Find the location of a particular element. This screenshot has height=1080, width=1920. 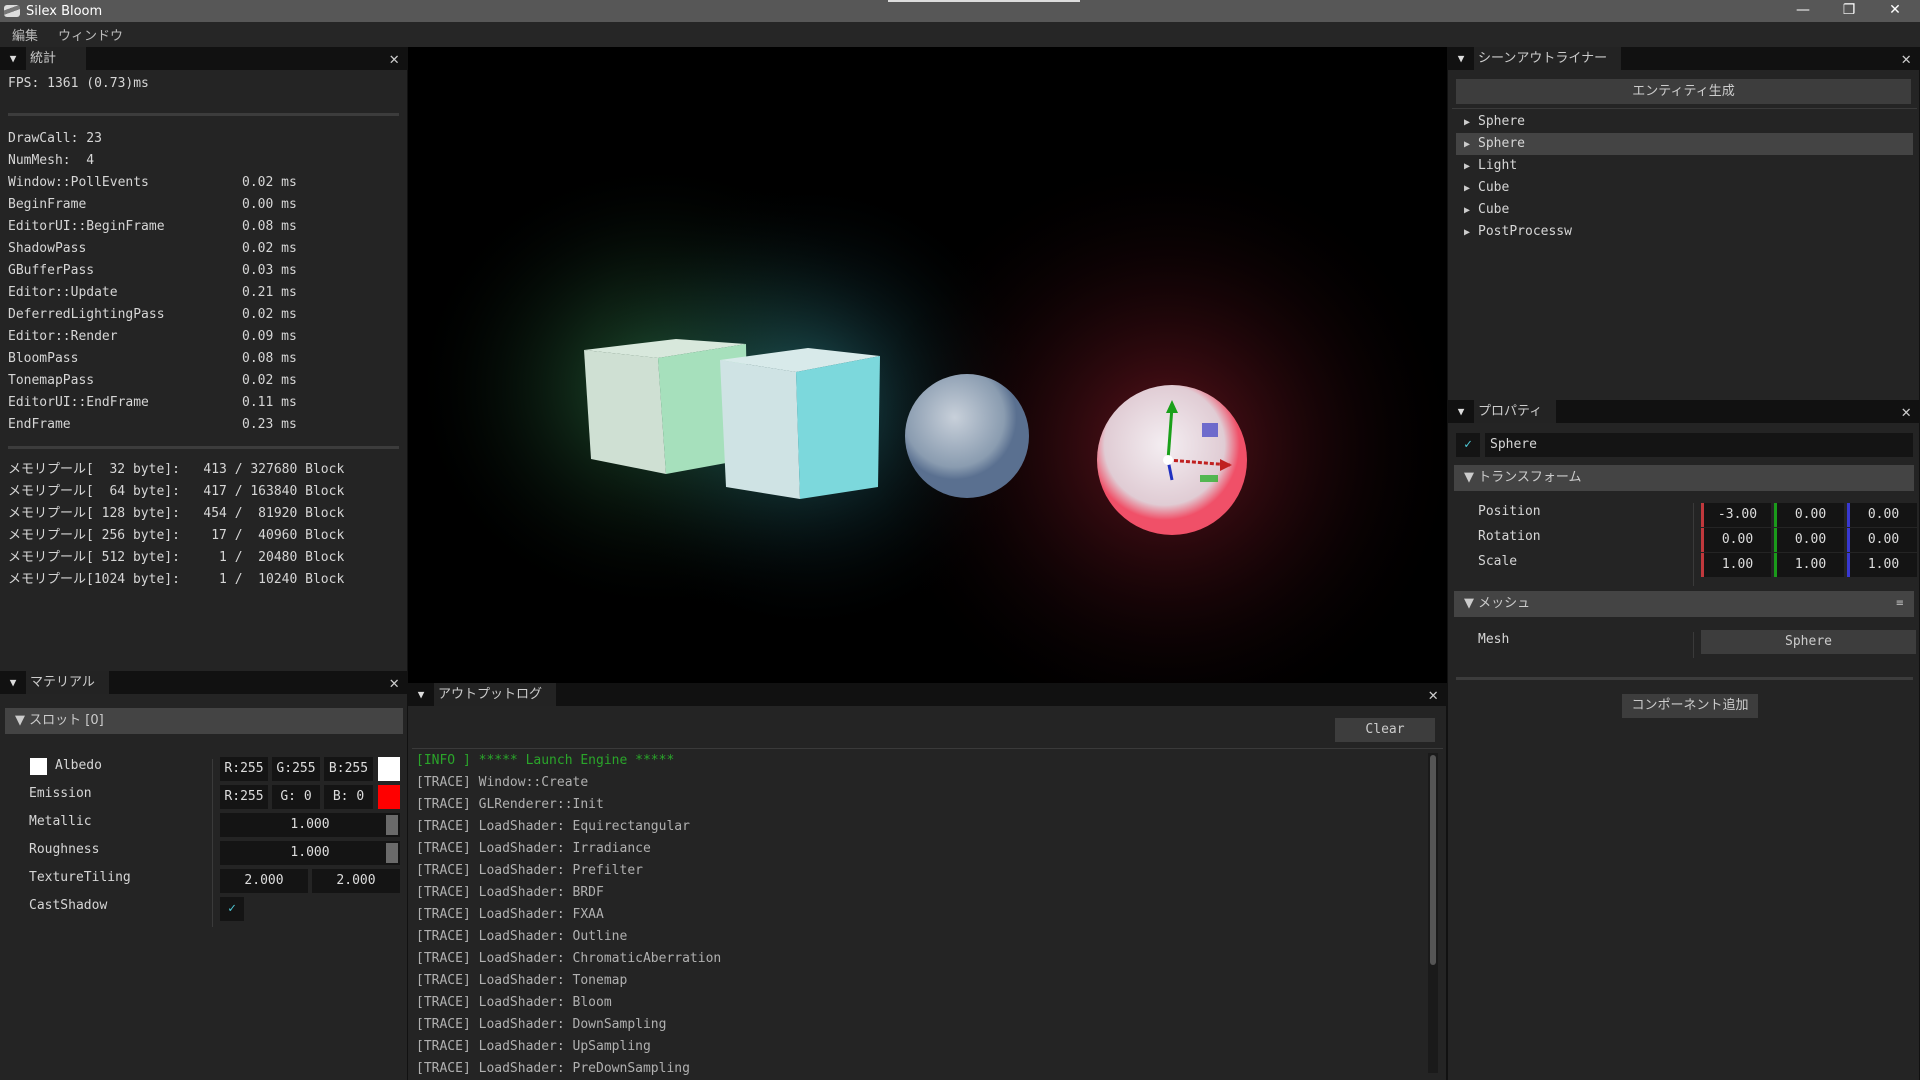

tab-properties: プロパティ is located at coordinates (1515, 411).